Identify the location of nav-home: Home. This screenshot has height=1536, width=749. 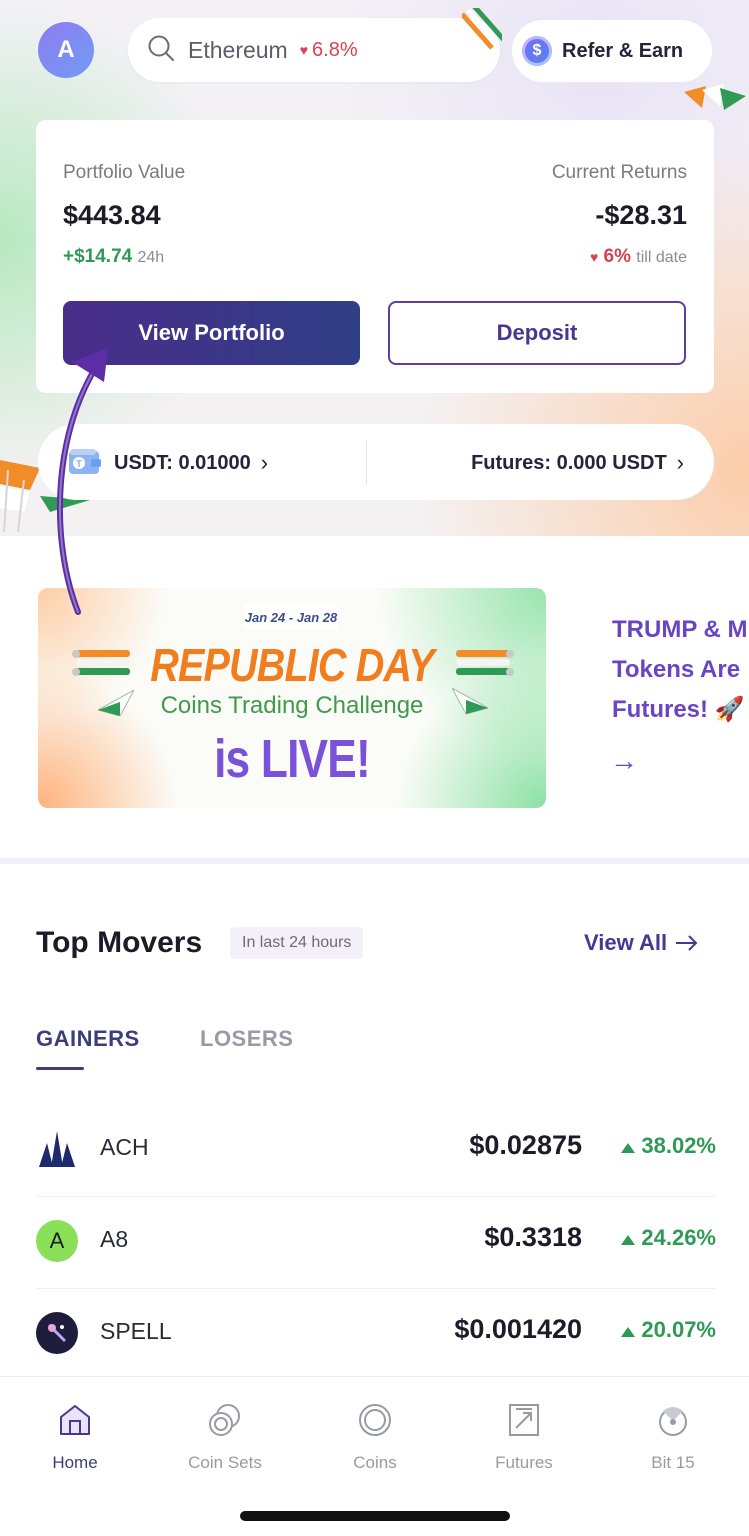
(75, 1437).